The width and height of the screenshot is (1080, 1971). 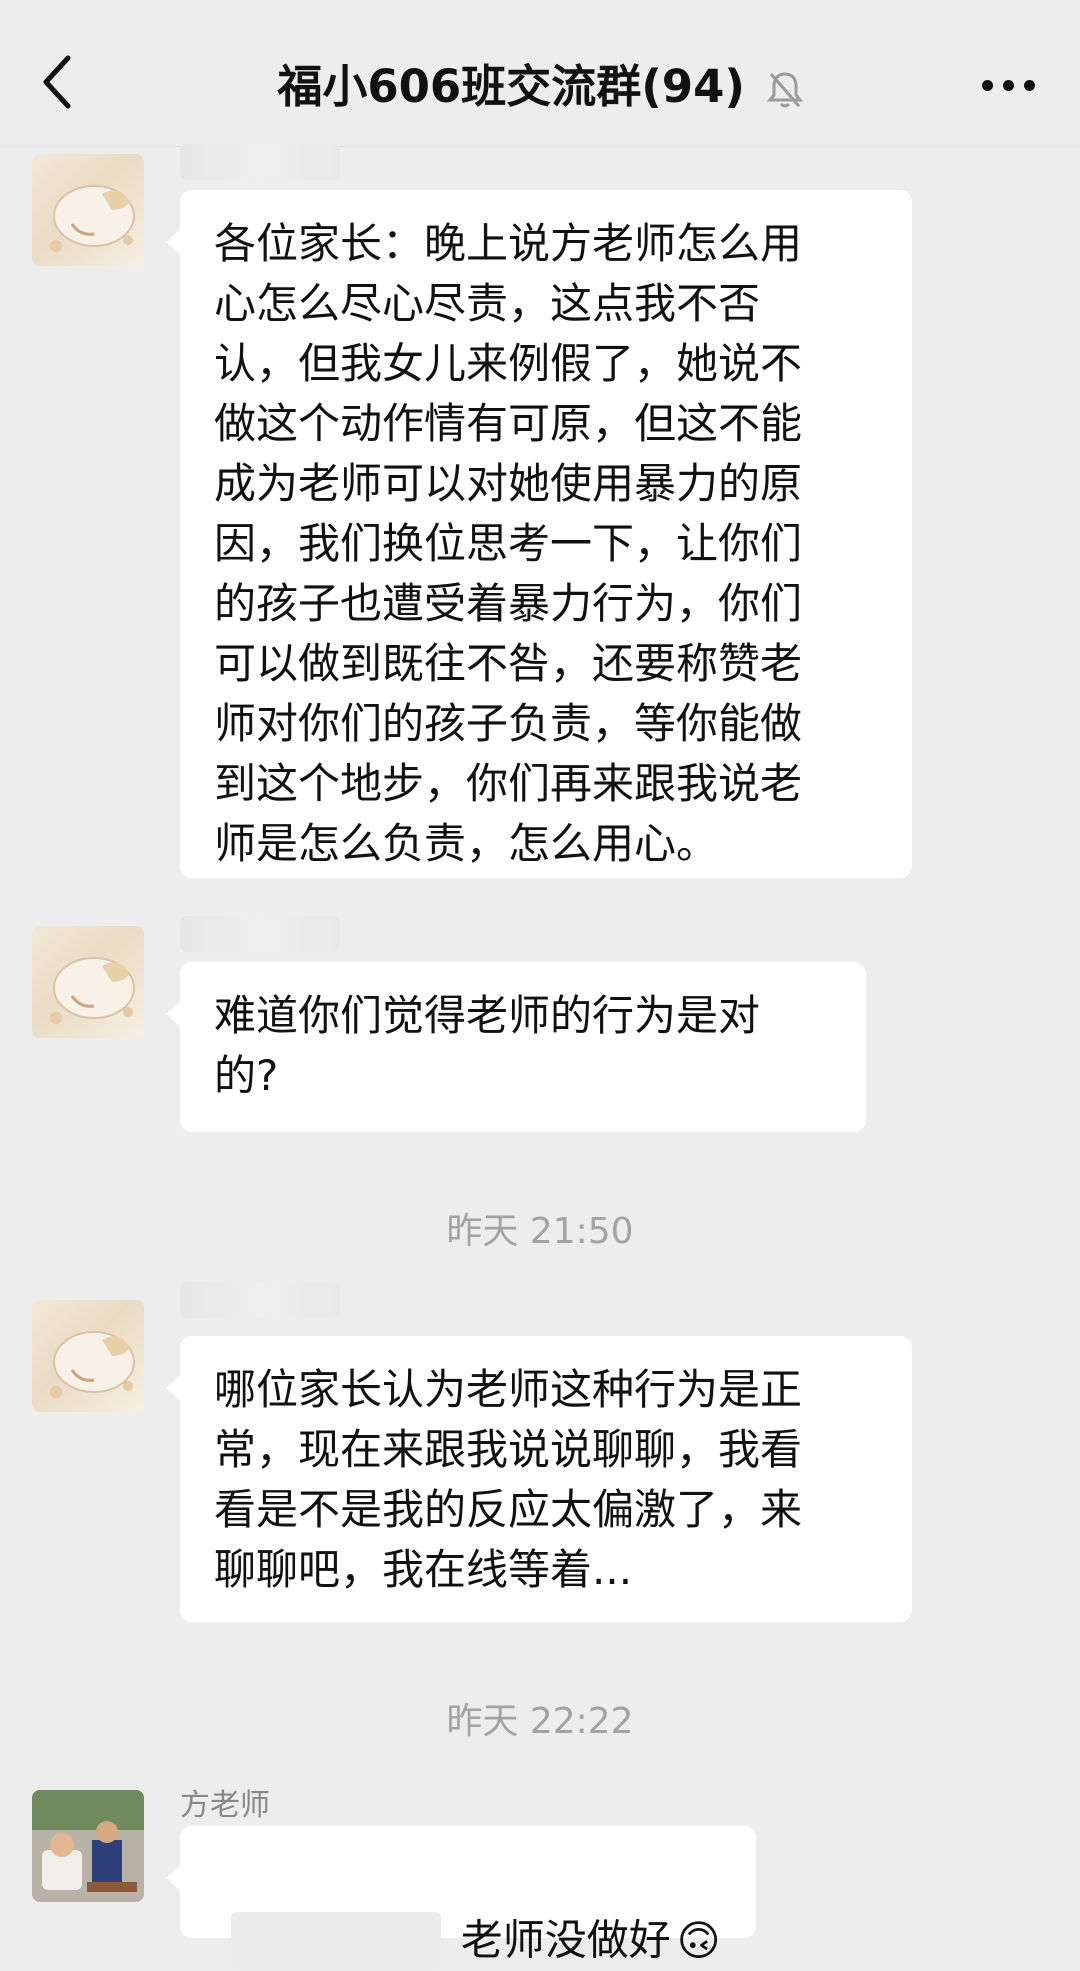 I want to click on sender-name: 方老师, so click(x=225, y=1805).